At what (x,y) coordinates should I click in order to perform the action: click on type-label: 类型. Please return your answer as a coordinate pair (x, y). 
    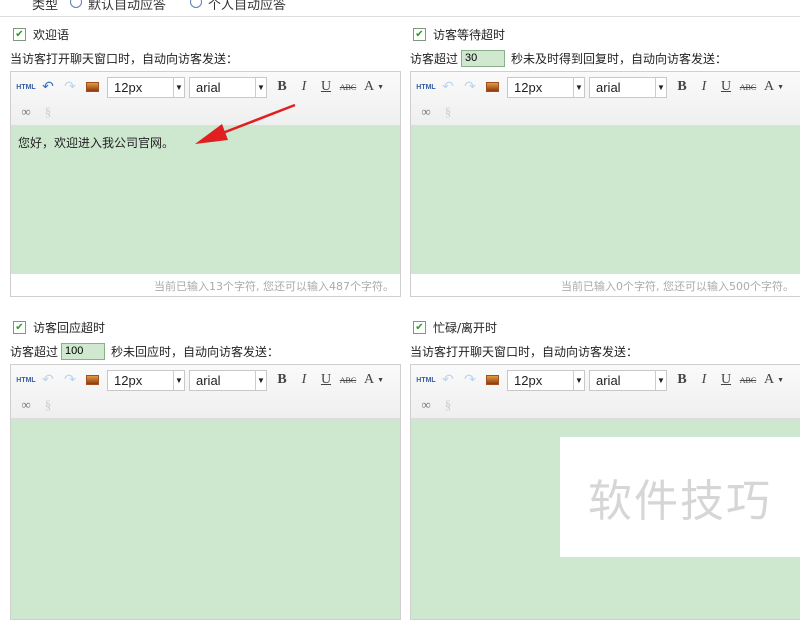
    Looking at the image, I should click on (45, 6).